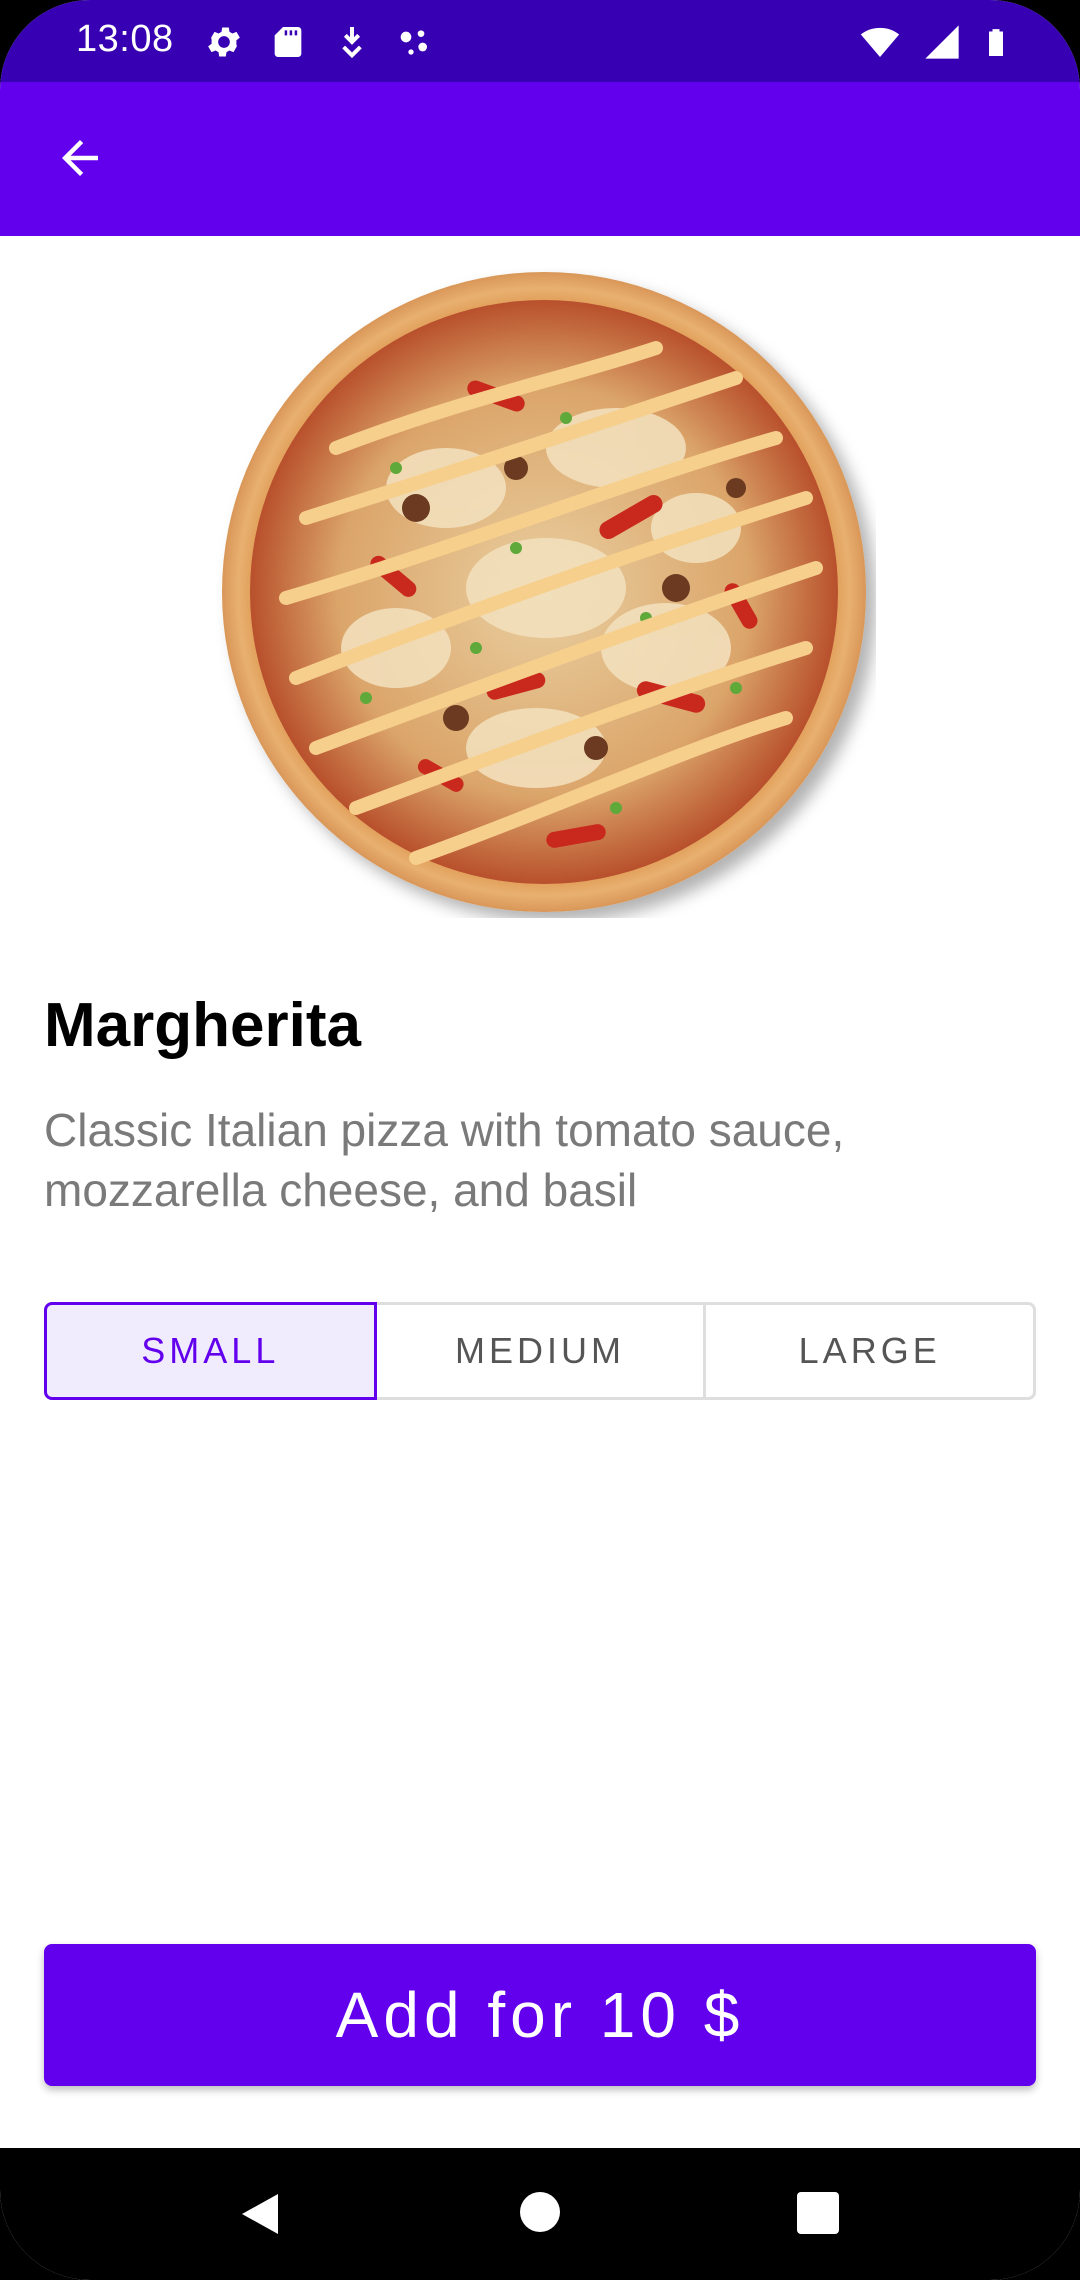 The height and width of the screenshot is (2280, 1080). Describe the element at coordinates (413, 42) in the screenshot. I see `assistant-dots-icon` at that location.